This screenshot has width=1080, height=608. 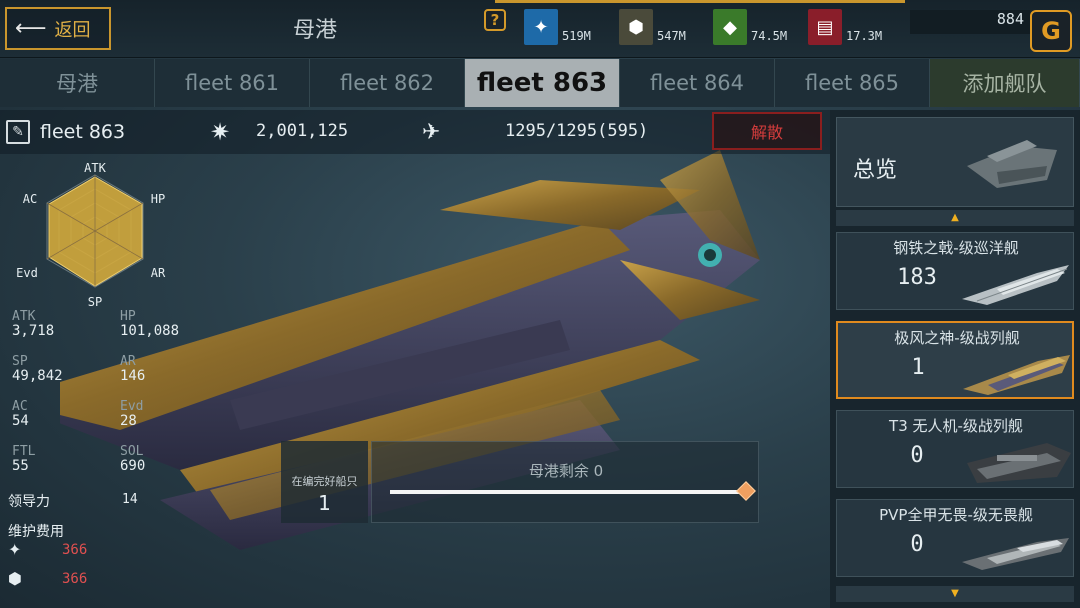 I want to click on fleet-capacity-icon: ✈, so click(x=431, y=132).